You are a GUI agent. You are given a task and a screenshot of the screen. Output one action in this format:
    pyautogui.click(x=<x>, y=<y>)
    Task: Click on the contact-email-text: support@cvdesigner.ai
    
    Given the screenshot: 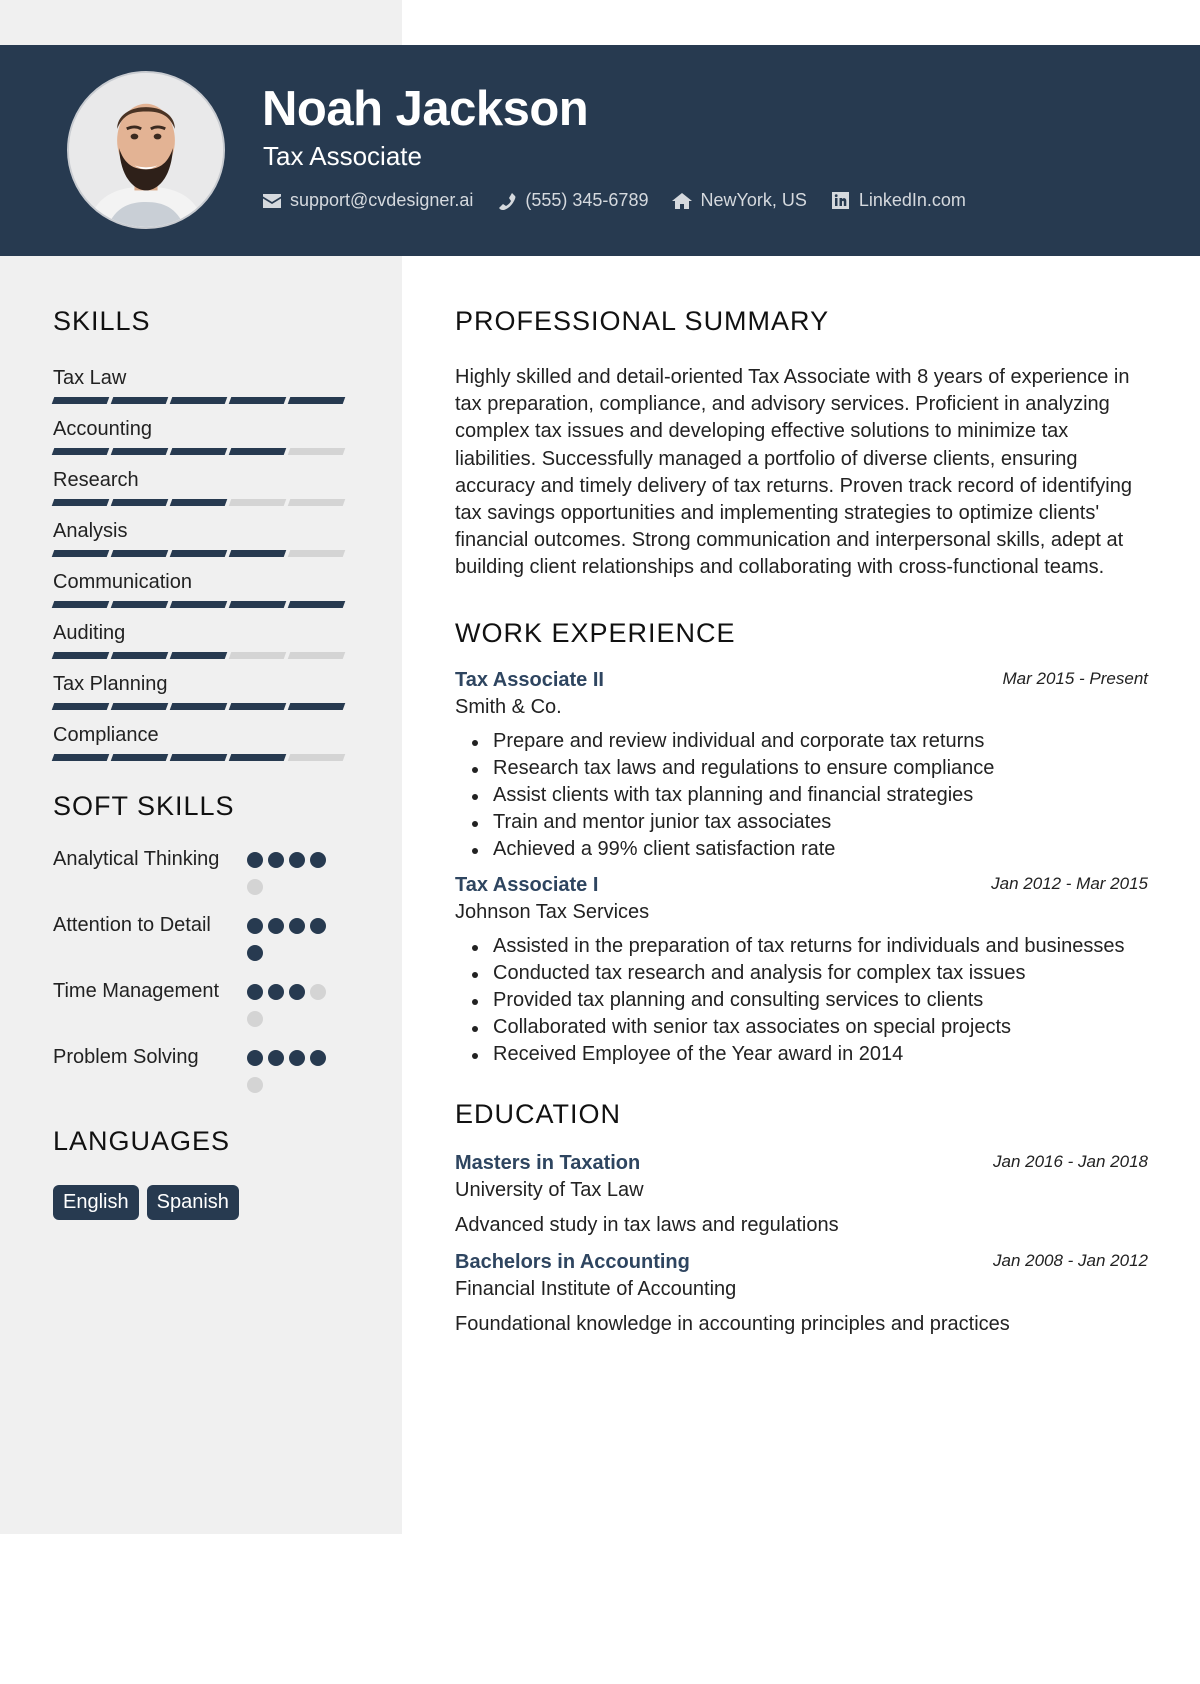 What is the action you would take?
    pyautogui.click(x=382, y=200)
    